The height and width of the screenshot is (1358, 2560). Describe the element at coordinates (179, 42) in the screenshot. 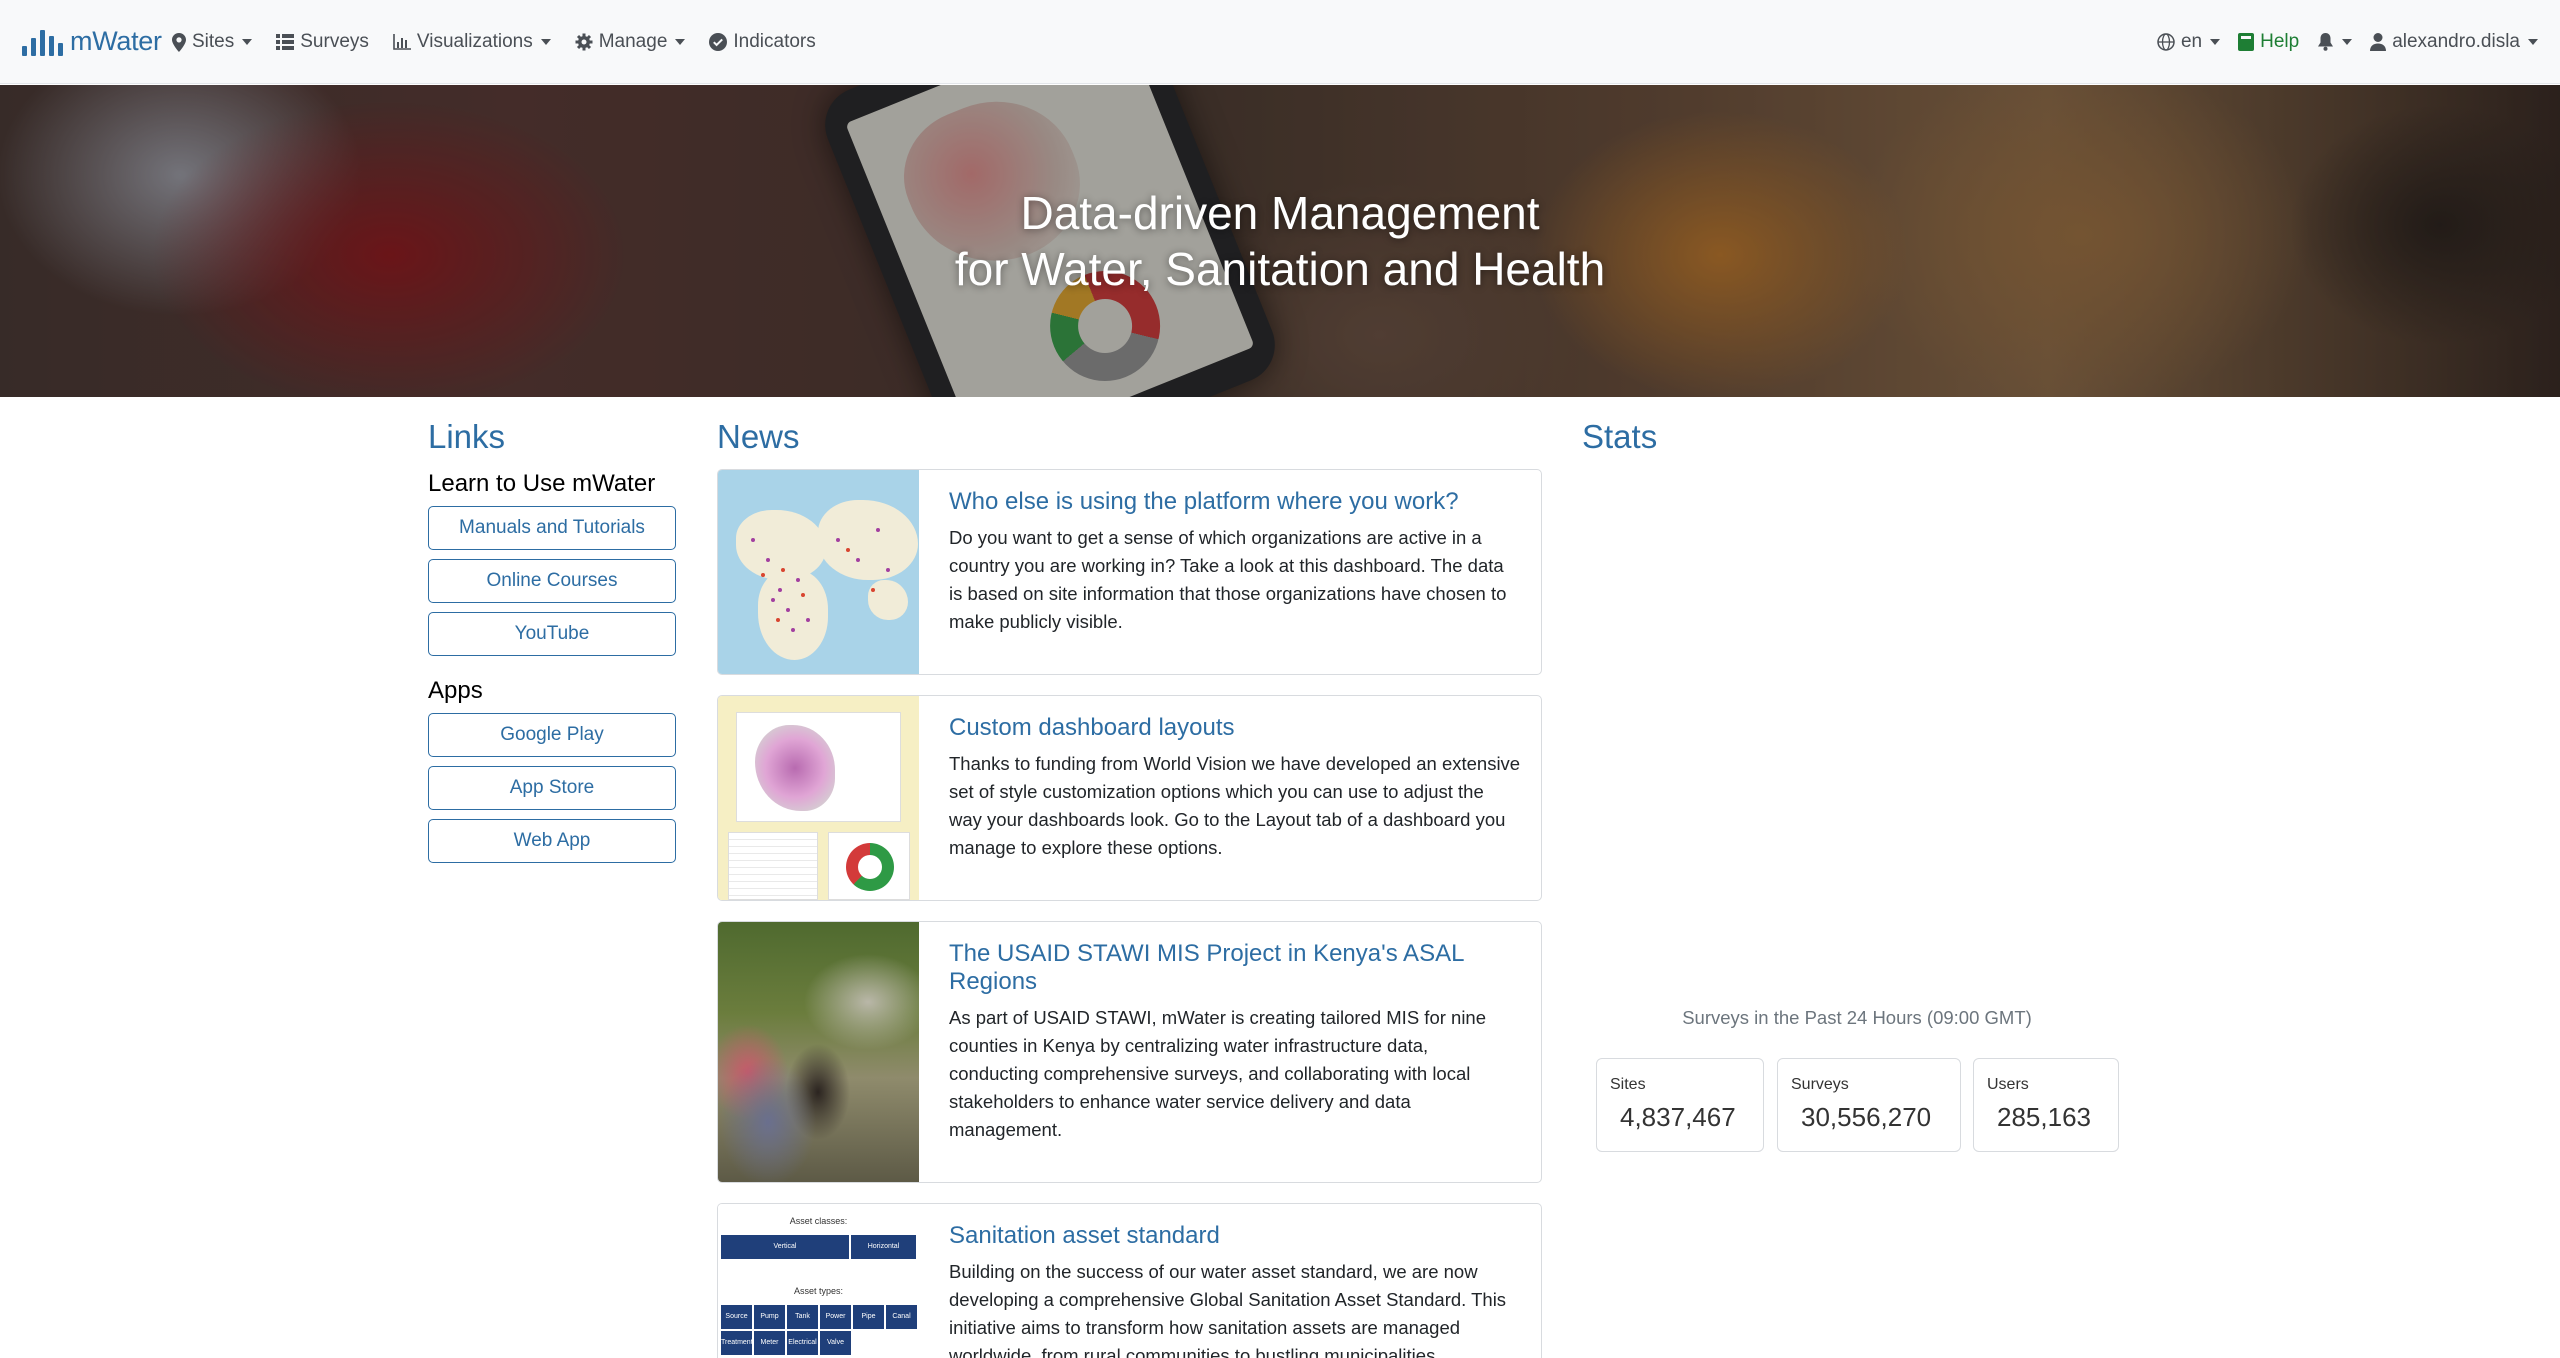

I see `map-marker-icon` at that location.